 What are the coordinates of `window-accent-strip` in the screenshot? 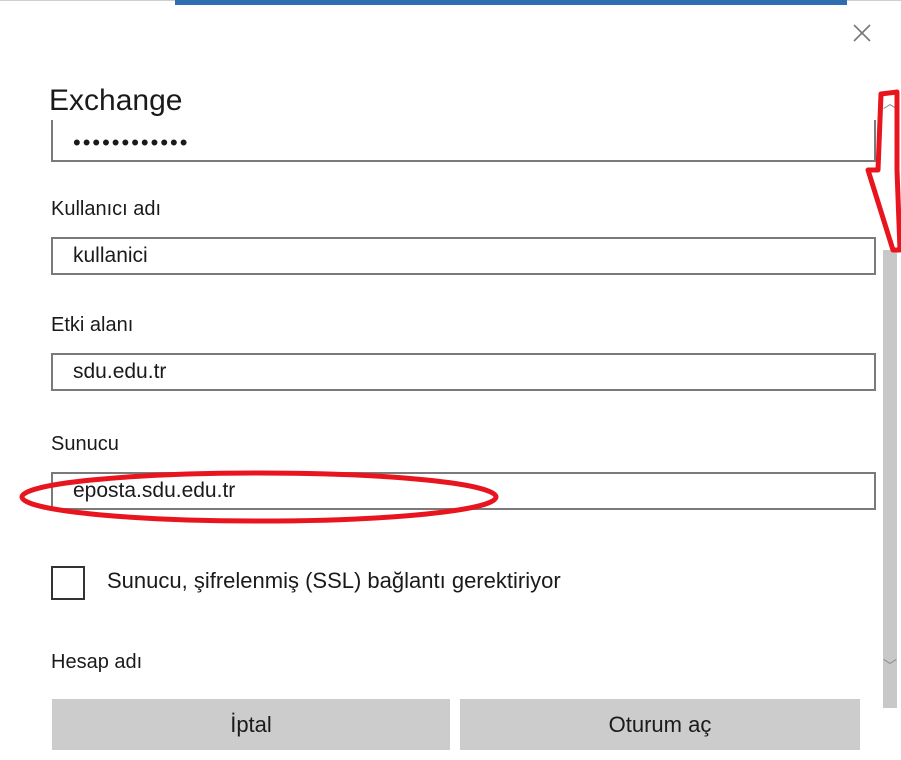 It's located at (511, 2).